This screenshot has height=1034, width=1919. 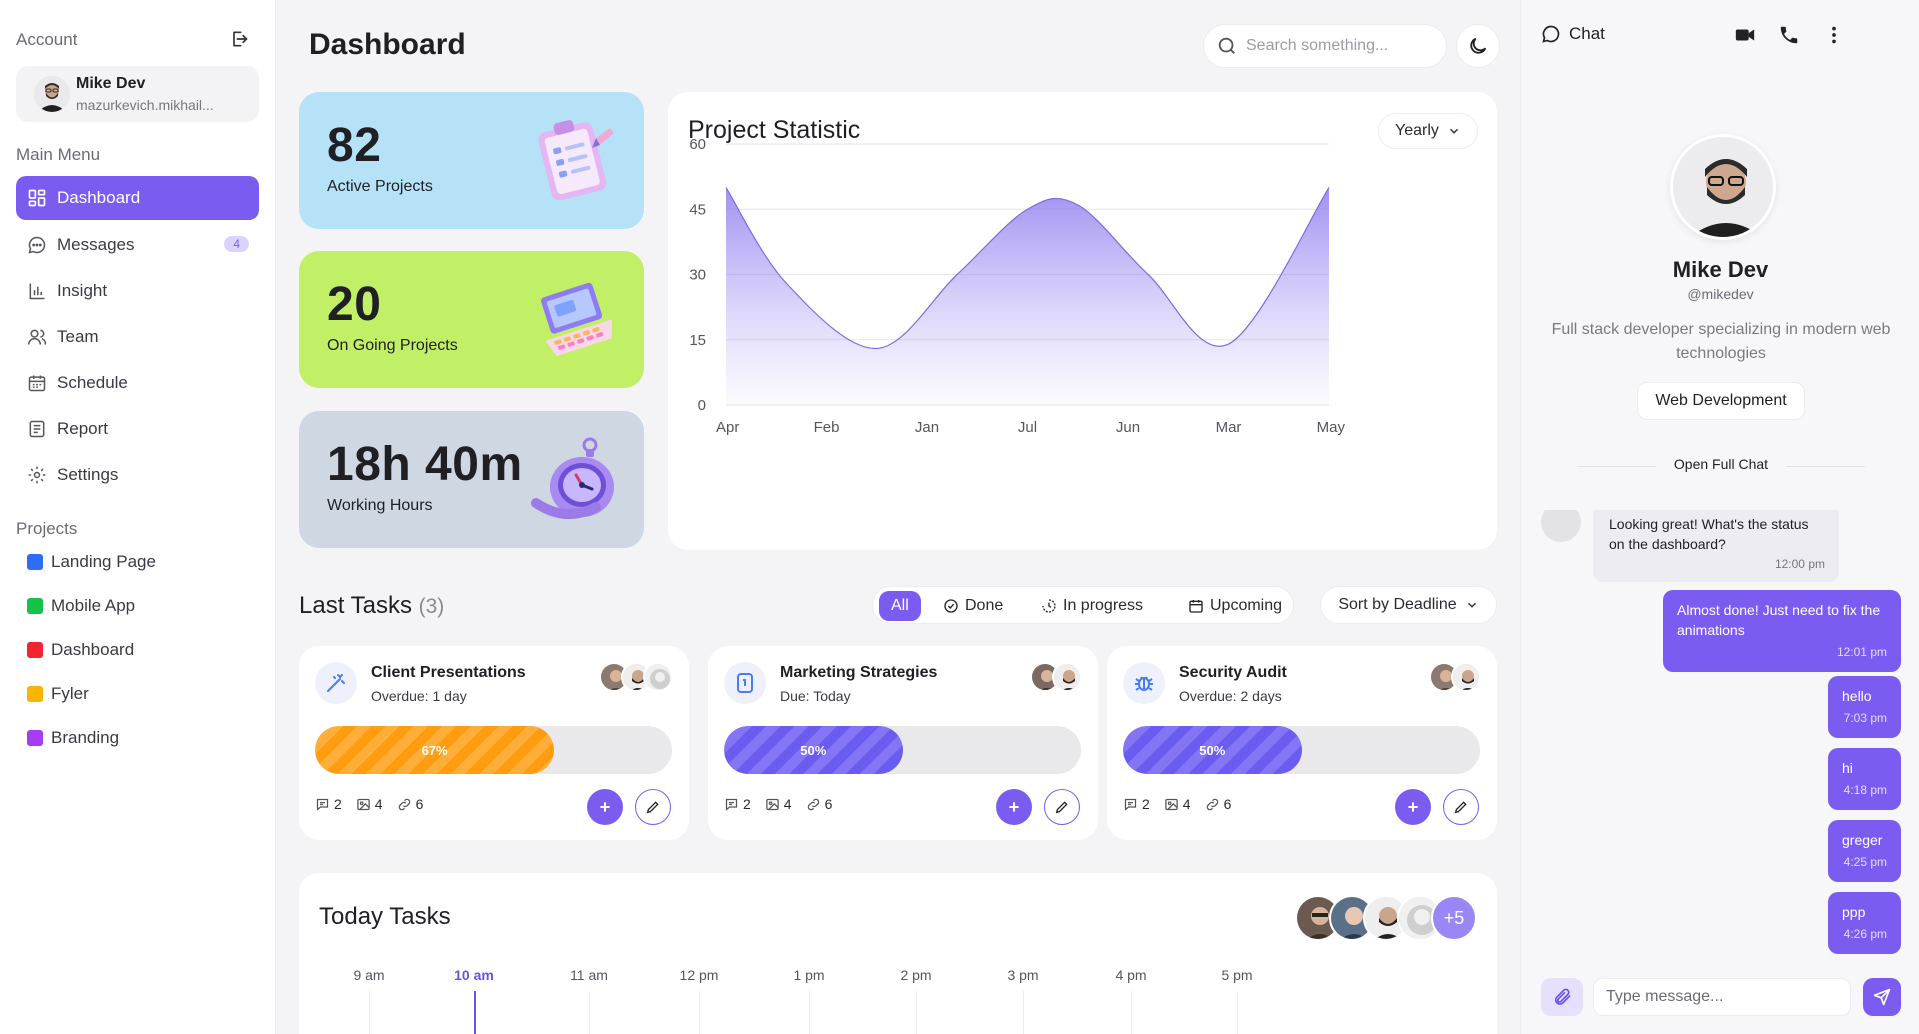 I want to click on sender-avatar, so click(x=1561, y=526).